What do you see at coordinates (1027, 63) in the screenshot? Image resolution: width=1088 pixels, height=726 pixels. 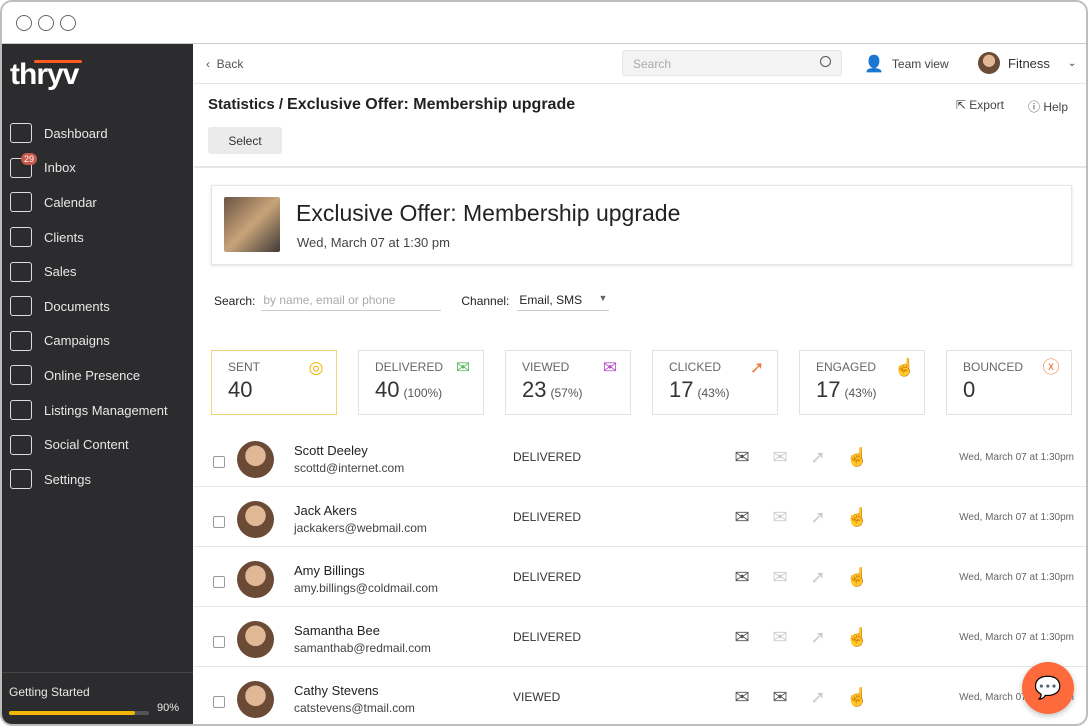 I see `account-menu: Fitness ⌄` at bounding box center [1027, 63].